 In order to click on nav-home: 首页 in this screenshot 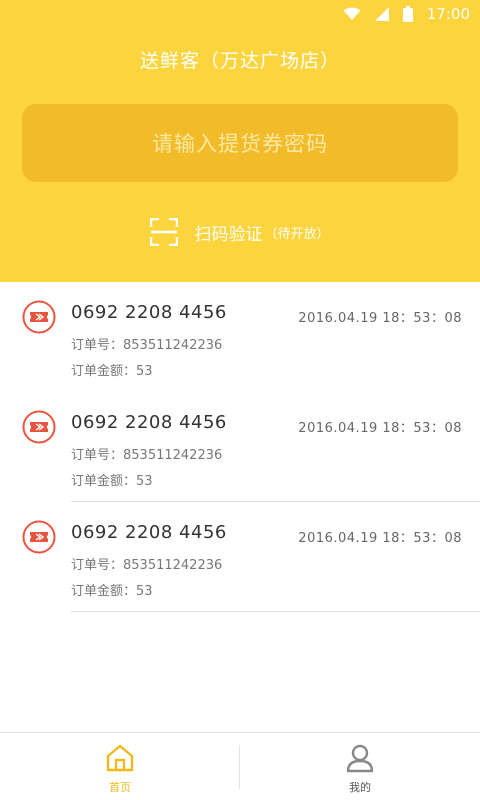, I will do `click(120, 766)`.